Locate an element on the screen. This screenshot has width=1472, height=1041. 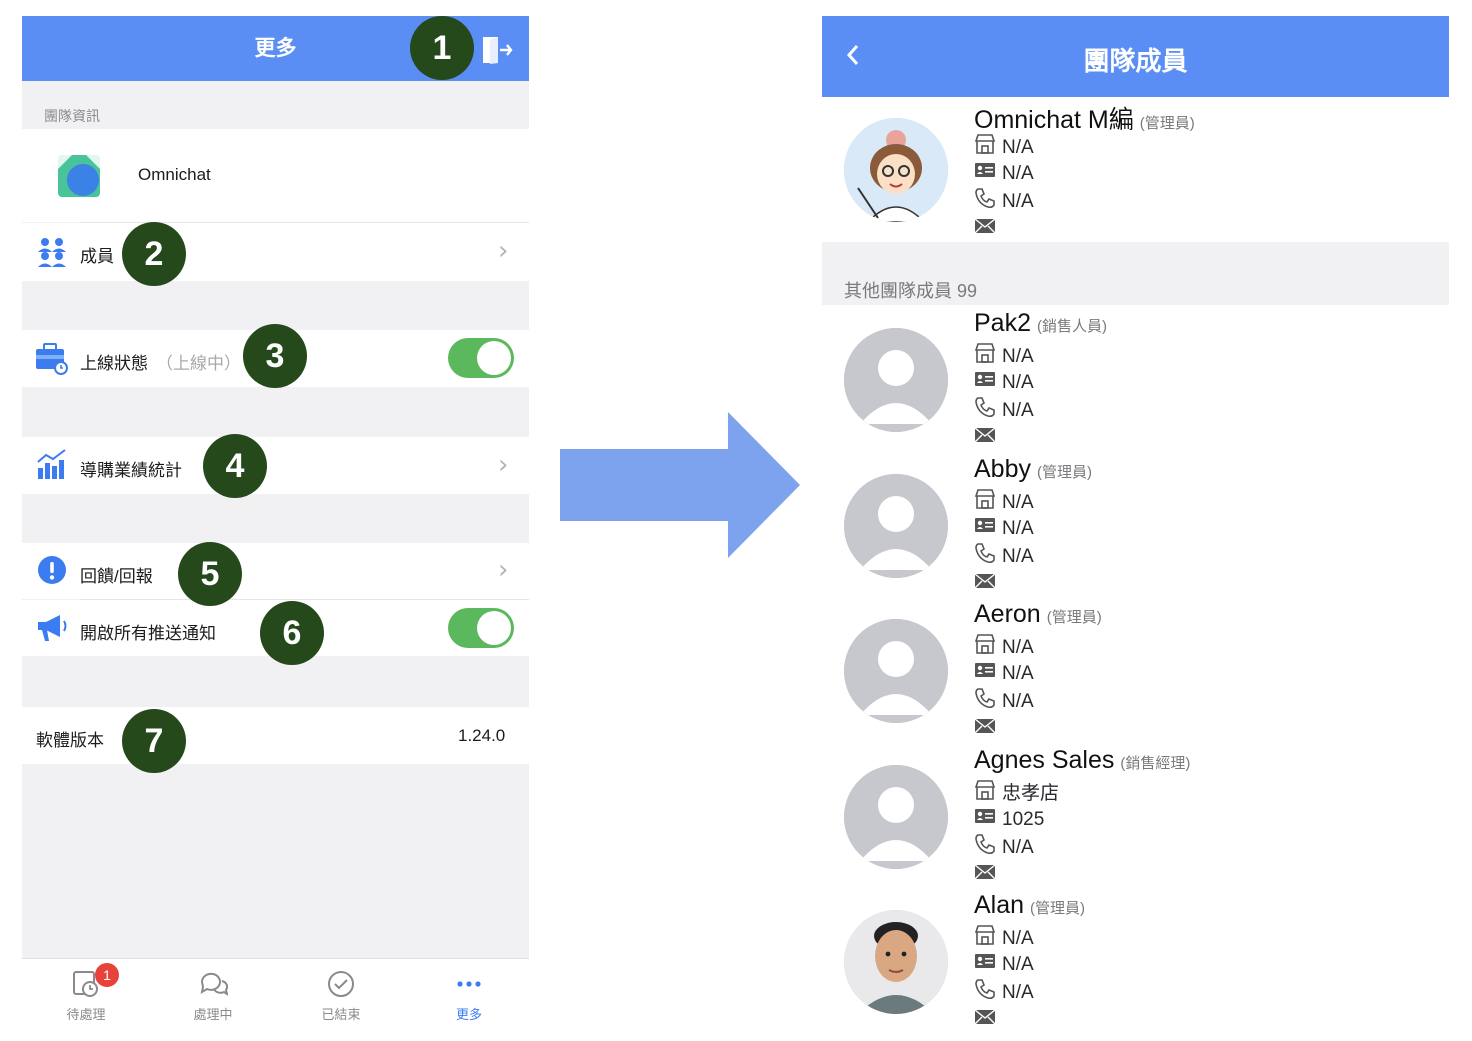
id-value: 1025 is located at coordinates (1023, 819).